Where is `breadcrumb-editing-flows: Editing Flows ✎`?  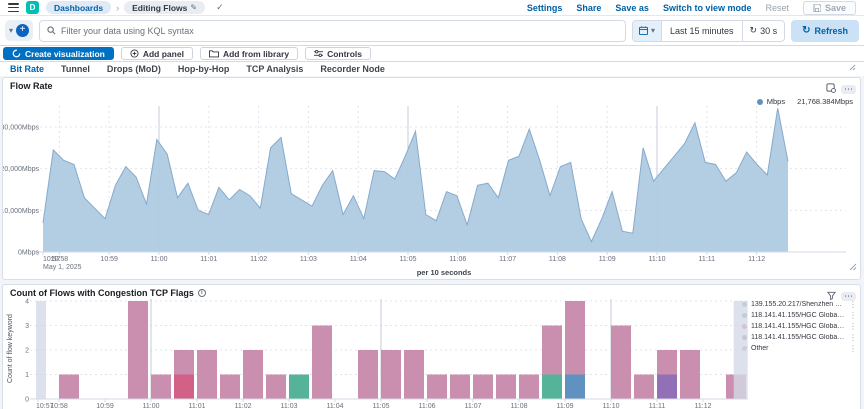
breadcrumb-editing-flows: Editing Flows ✎ is located at coordinates (165, 7).